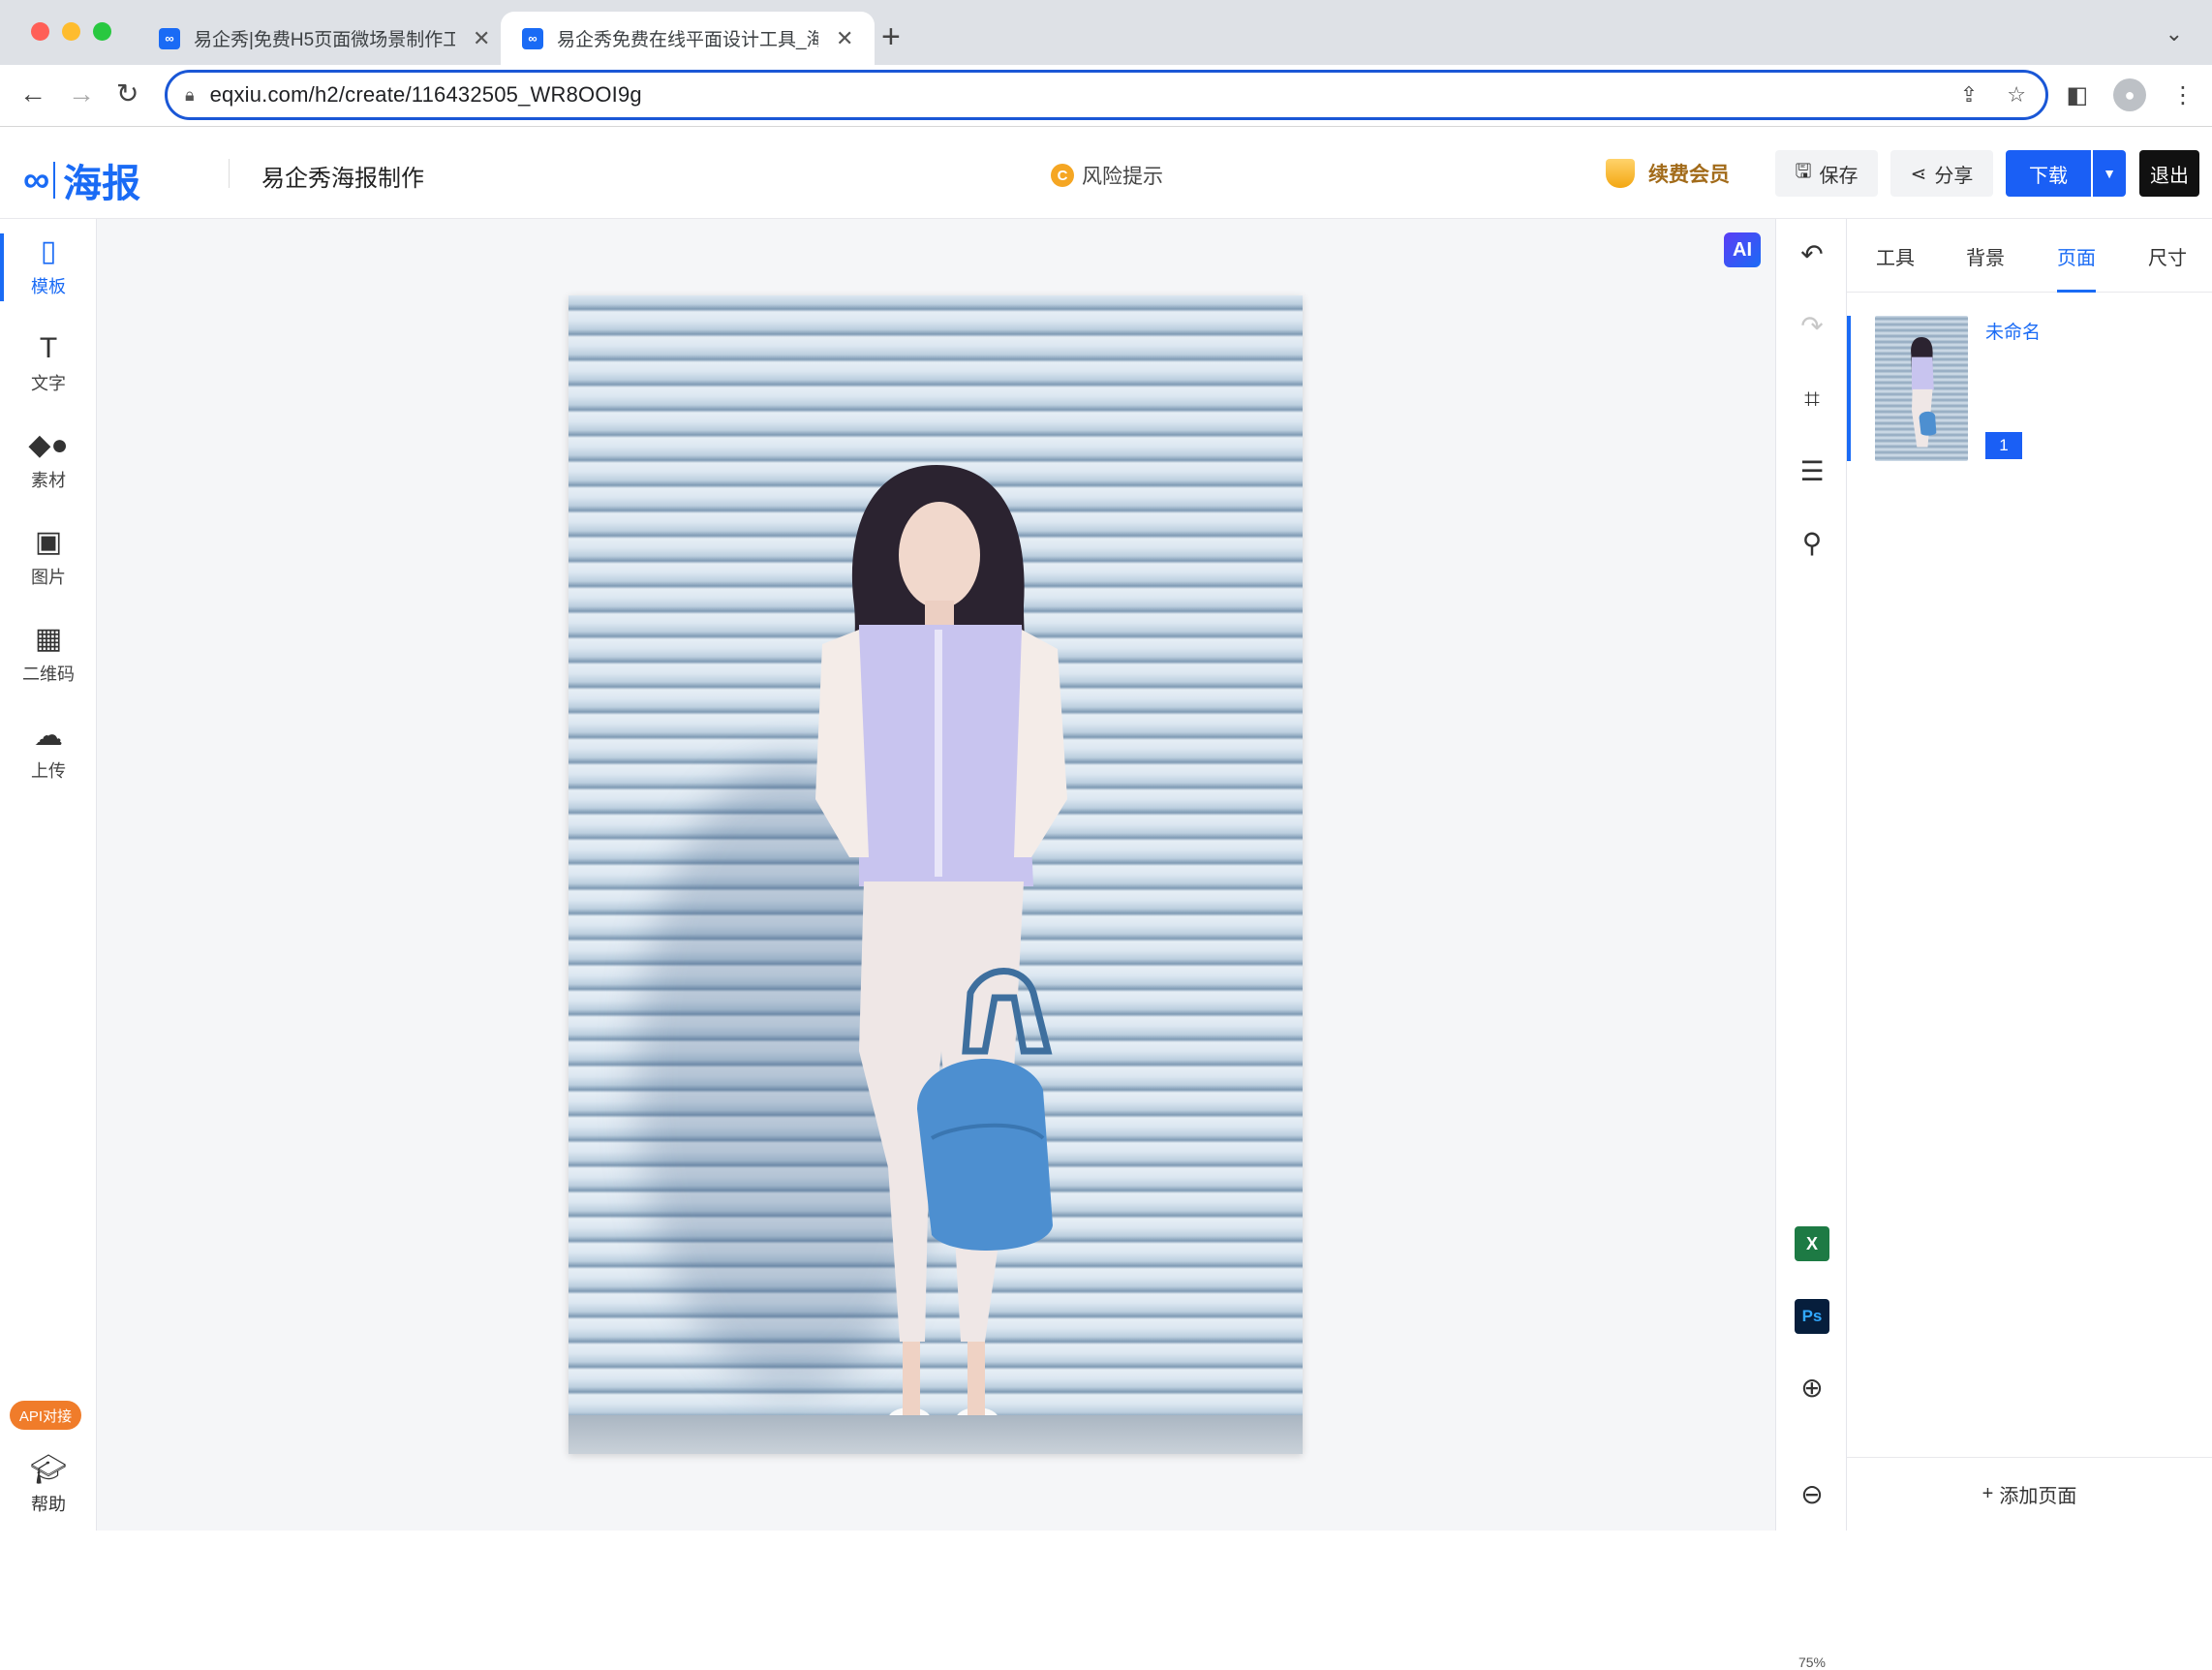 The height and width of the screenshot is (1670, 2212). I want to click on app-title: 易企秀海报制作, so click(343, 179).